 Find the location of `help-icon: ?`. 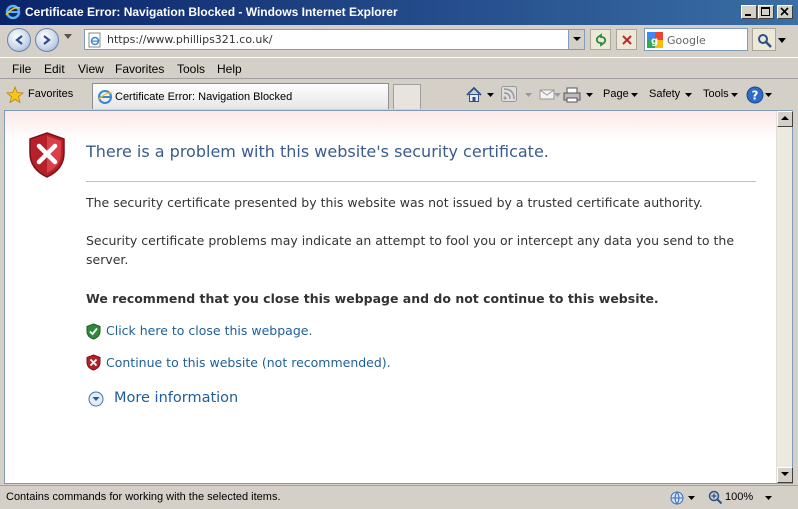

help-icon: ? is located at coordinates (755, 95).